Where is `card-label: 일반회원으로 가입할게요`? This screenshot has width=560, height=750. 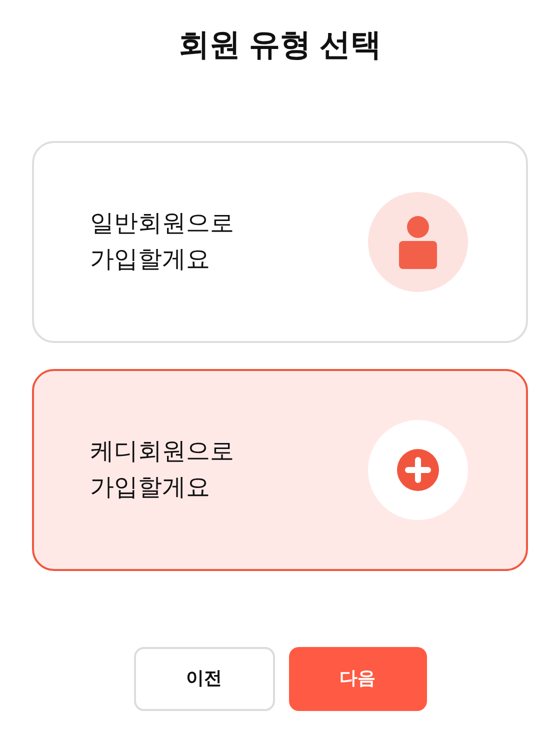 card-label: 일반회원으로 가입할게요 is located at coordinates (162, 241).